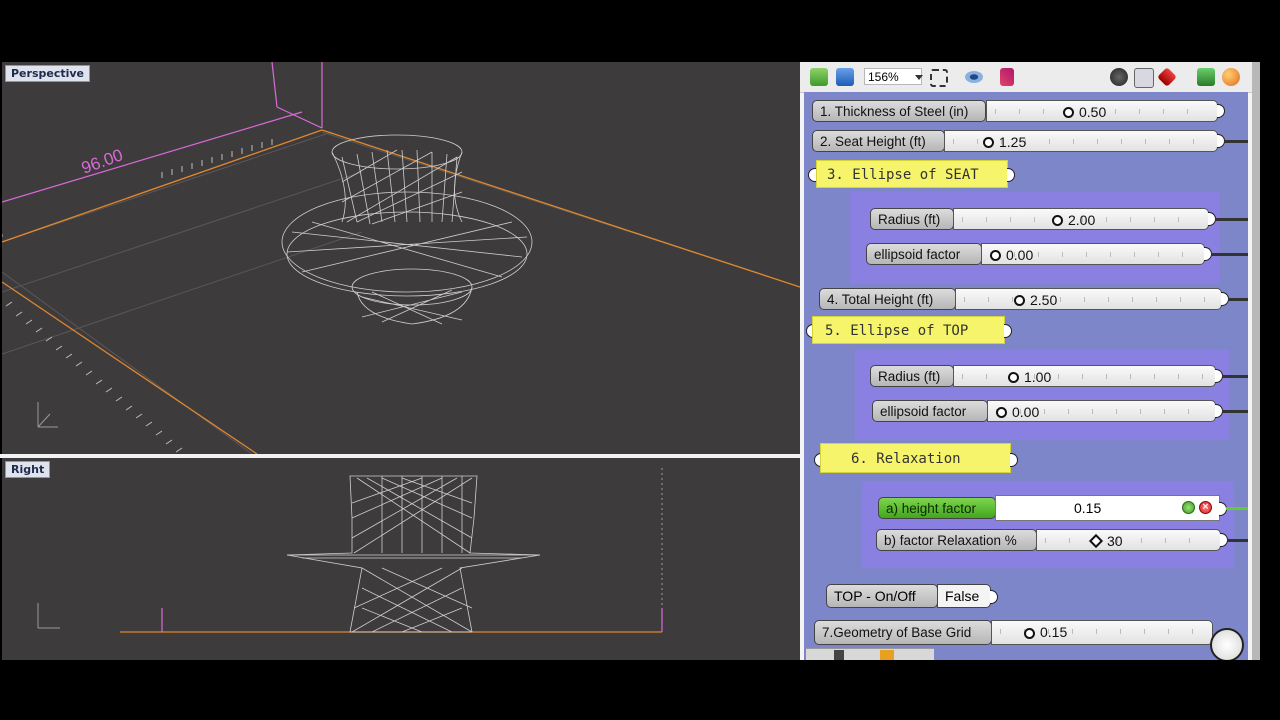 Image resolution: width=1280 pixels, height=720 pixels. What do you see at coordinates (1081, 141) in the screenshot?
I see `seat-height-slider: 1.25` at bounding box center [1081, 141].